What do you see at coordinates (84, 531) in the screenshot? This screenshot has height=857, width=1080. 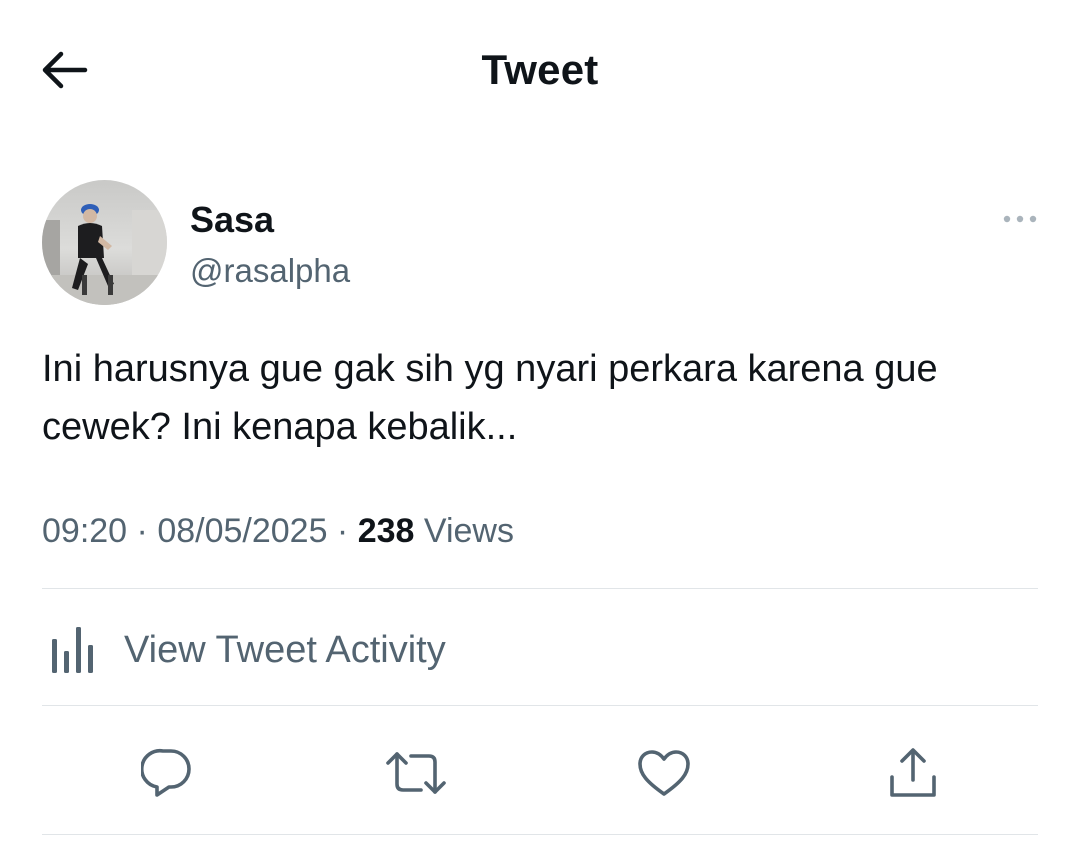 I see `tweet-time: 09:20` at bounding box center [84, 531].